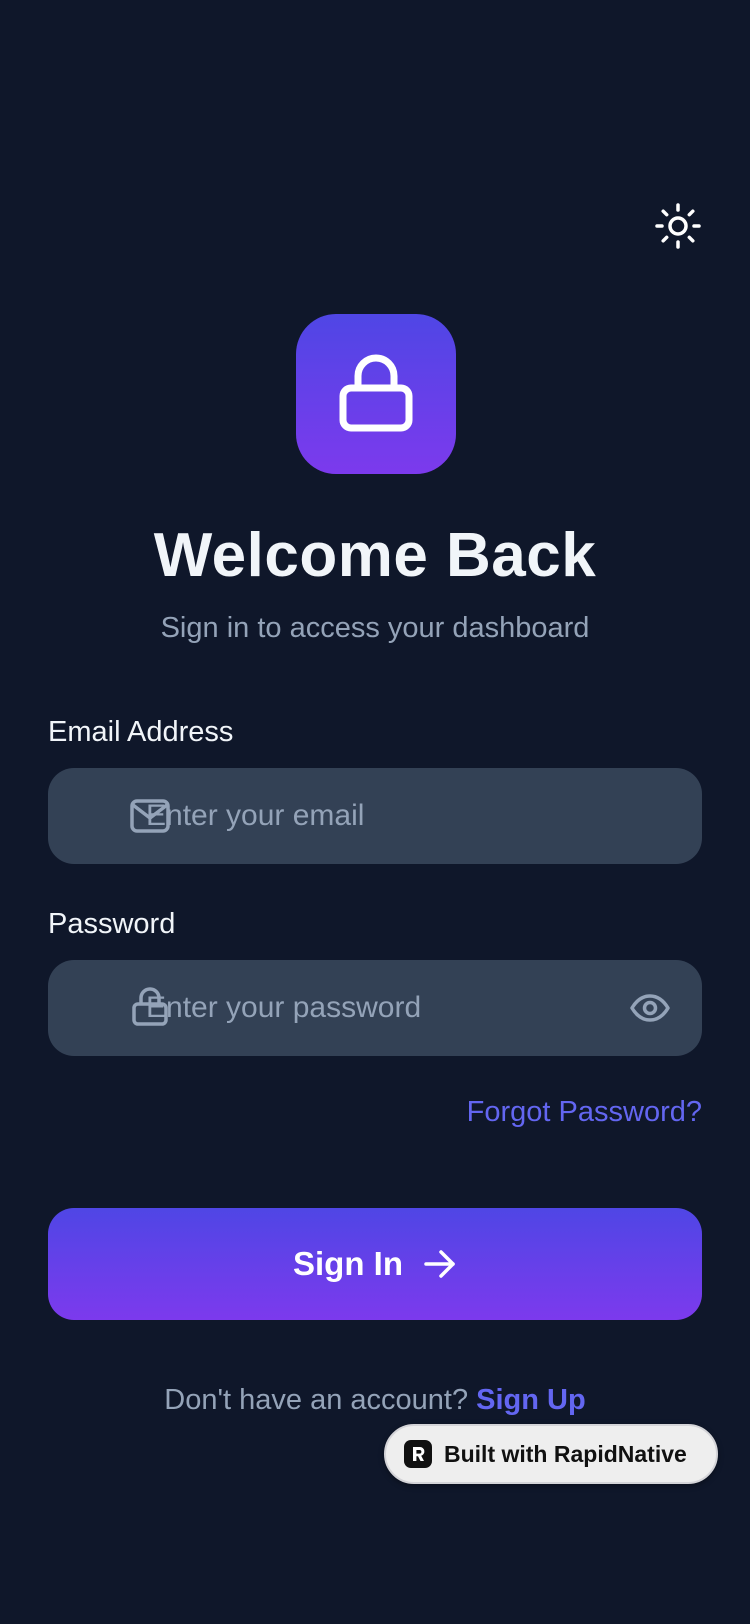  Describe the element at coordinates (561, 1112) in the screenshot. I see `forgot-password-link: Forgot Password?` at that location.